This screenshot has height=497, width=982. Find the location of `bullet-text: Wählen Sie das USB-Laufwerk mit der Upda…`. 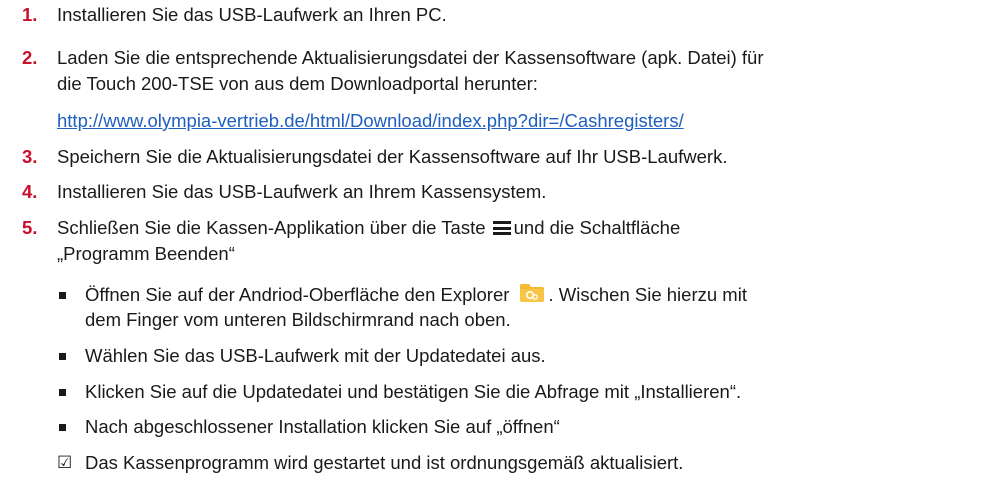

bullet-text: Wählen Sie das USB-Laufwerk mit der Upda… is located at coordinates (315, 355).